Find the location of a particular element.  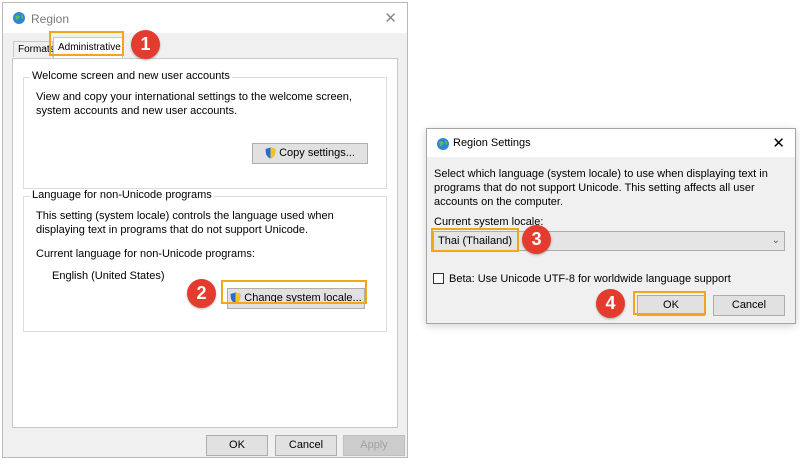

step-badge-3: 3 is located at coordinates (536, 239).